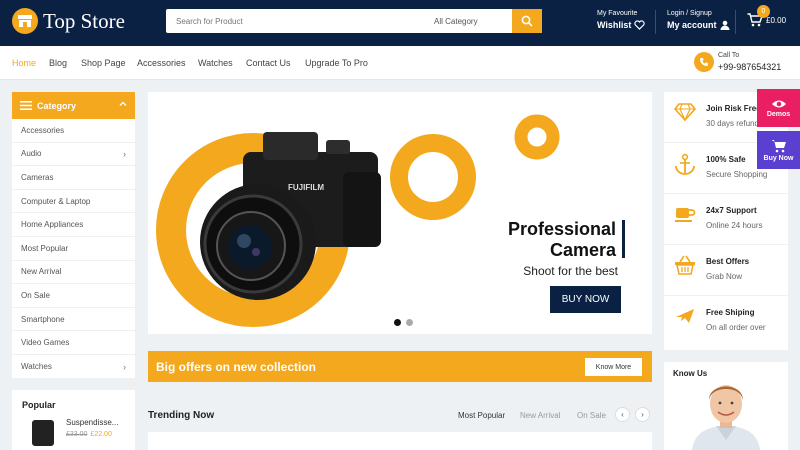  I want to click on category-header: Category, so click(73, 105).